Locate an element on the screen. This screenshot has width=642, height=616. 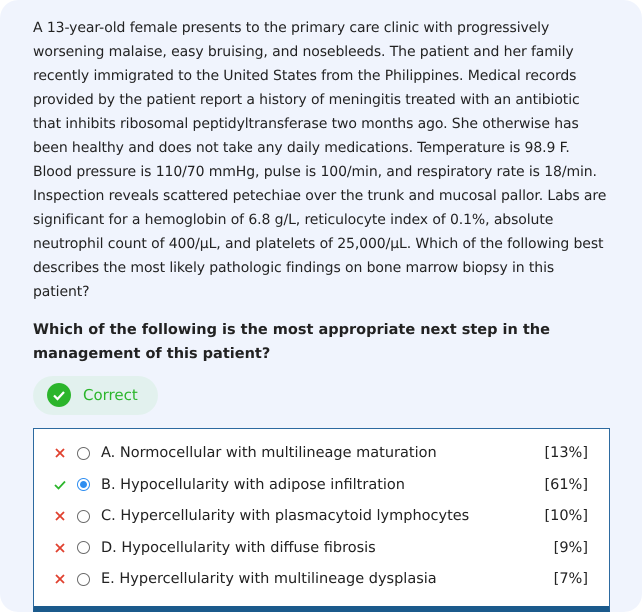
result-label: Correct is located at coordinates (110, 395).